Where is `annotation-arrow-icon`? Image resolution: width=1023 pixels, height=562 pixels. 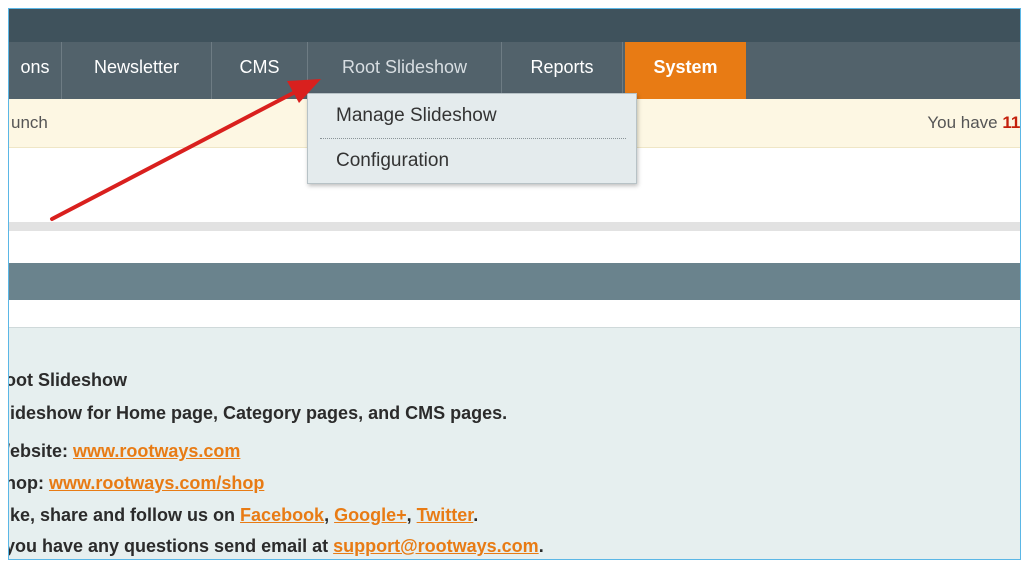
annotation-arrow-icon is located at coordinates (185, 150).